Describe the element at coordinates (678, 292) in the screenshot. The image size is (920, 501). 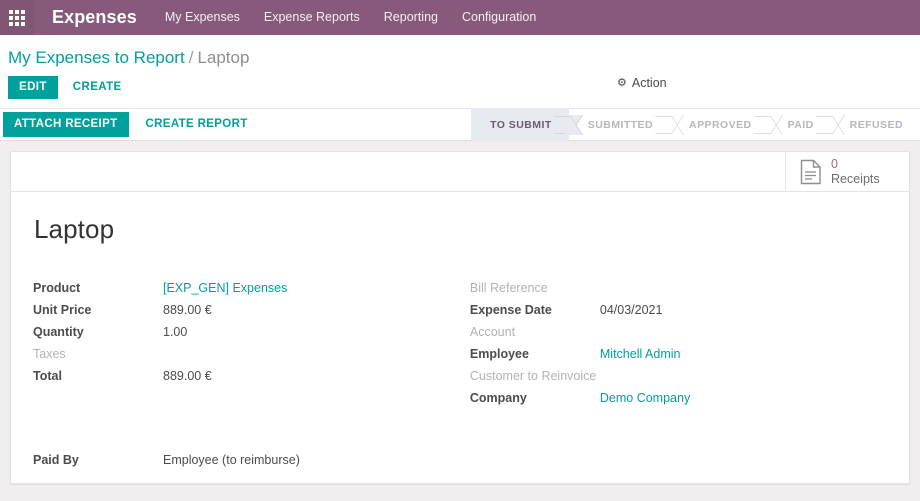
I see `field-row-bill-reference: Bill Reference` at that location.